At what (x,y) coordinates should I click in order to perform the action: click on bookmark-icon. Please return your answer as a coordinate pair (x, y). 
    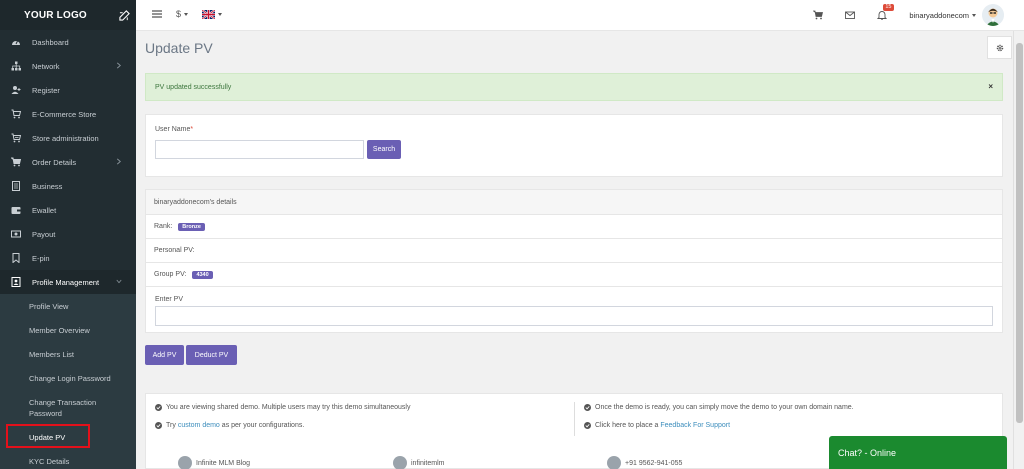
    Looking at the image, I should click on (16, 258).